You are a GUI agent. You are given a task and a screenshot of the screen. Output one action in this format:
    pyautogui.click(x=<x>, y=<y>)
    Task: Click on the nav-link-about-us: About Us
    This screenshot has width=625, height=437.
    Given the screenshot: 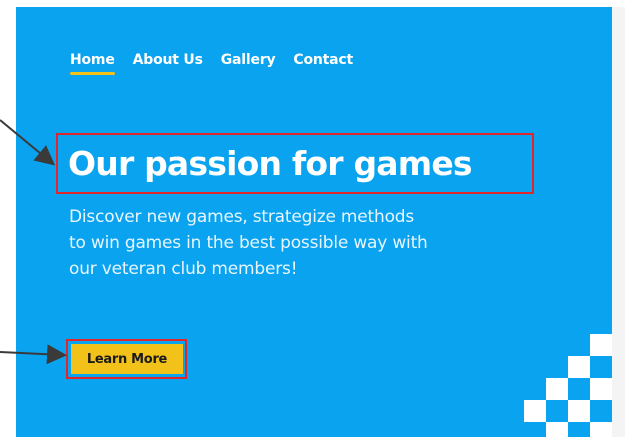 What is the action you would take?
    pyautogui.click(x=168, y=60)
    